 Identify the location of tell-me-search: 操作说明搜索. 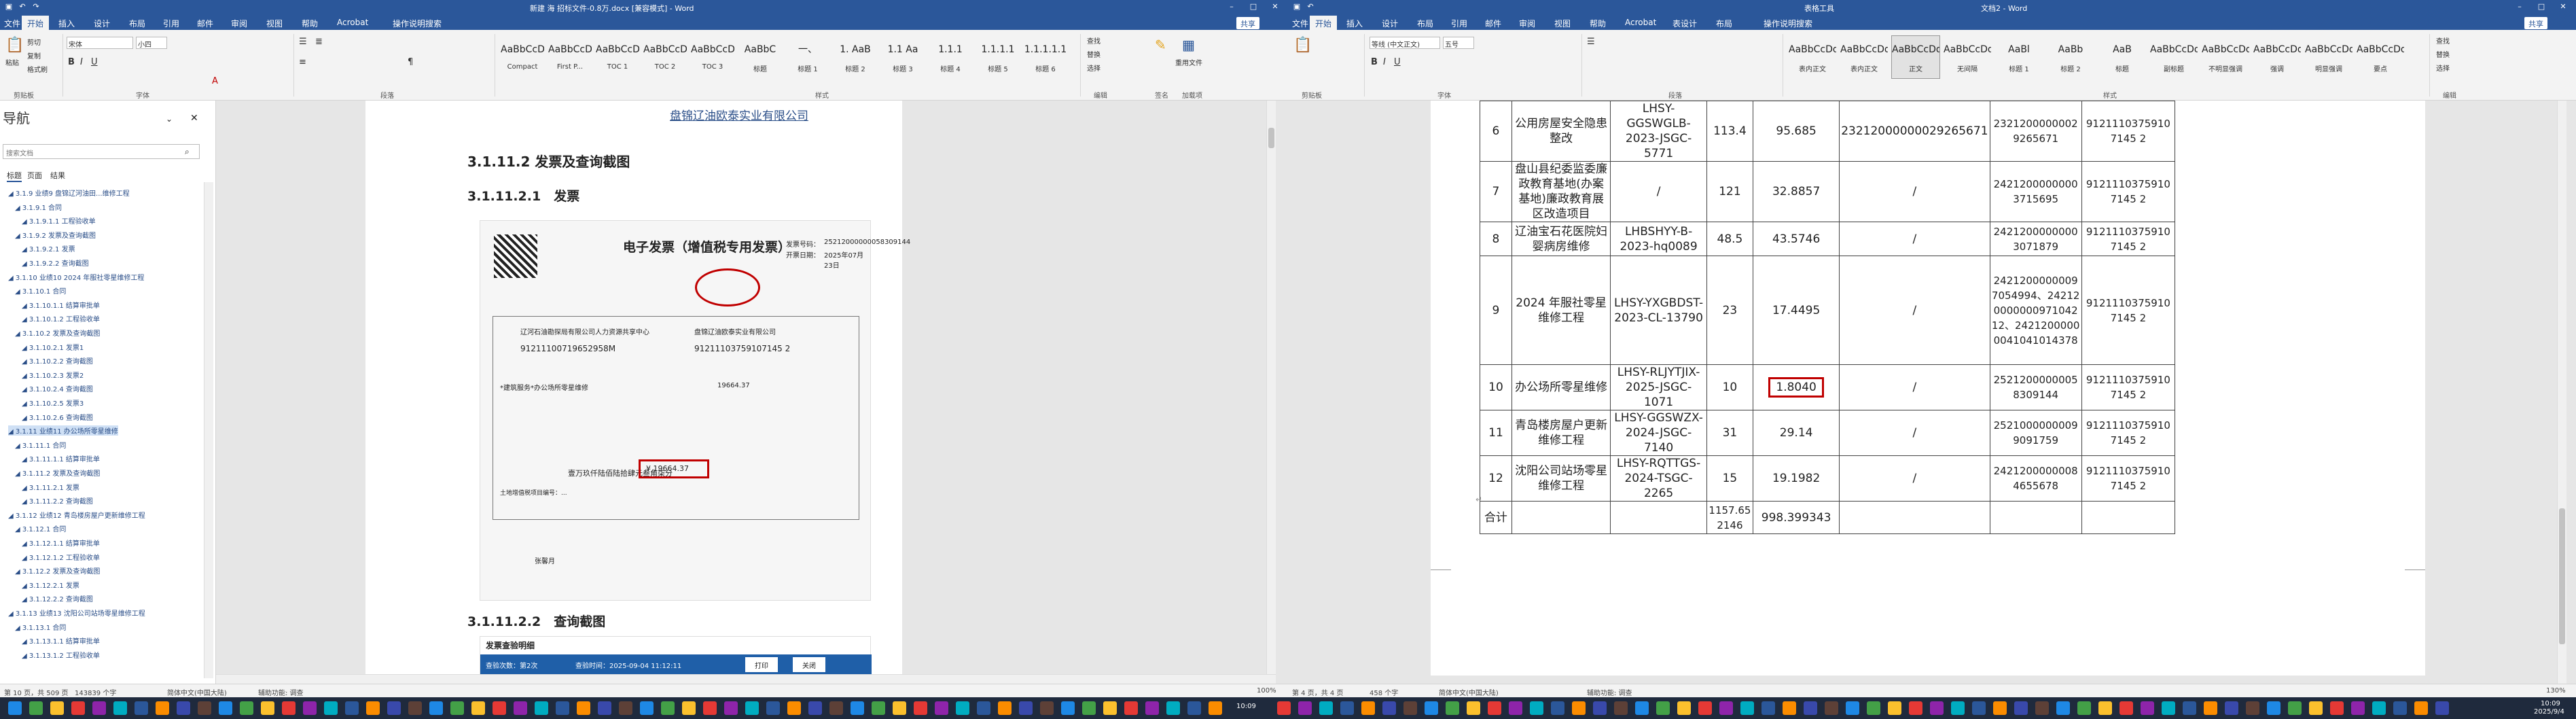
(1788, 24).